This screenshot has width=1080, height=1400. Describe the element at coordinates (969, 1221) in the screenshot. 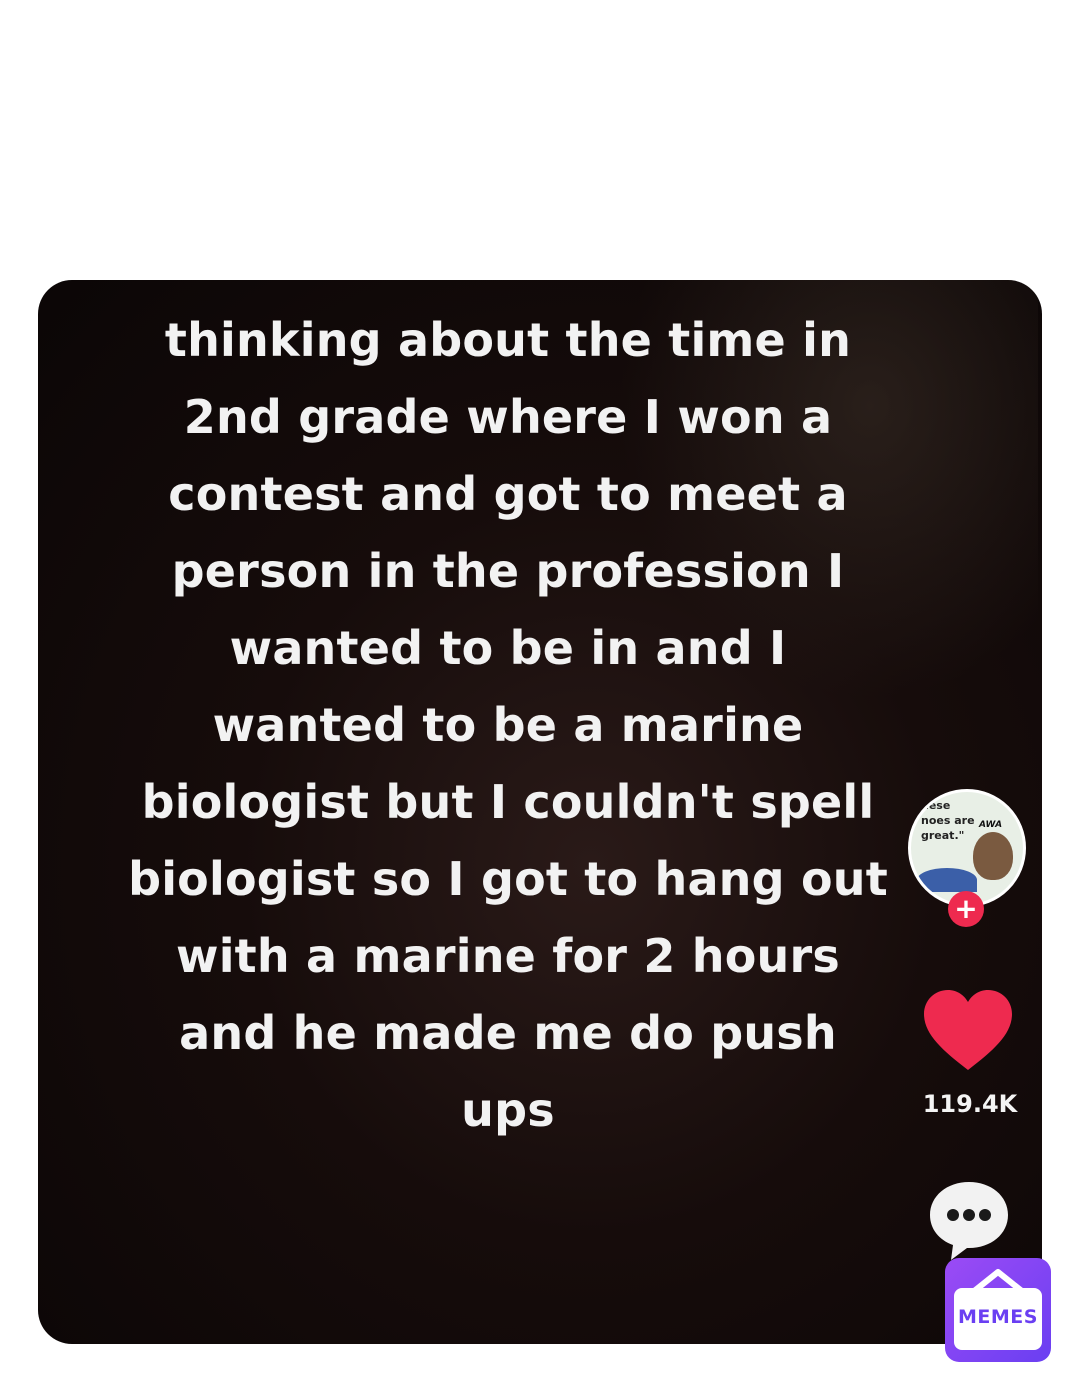

I see `comment-bubble-icon` at that location.